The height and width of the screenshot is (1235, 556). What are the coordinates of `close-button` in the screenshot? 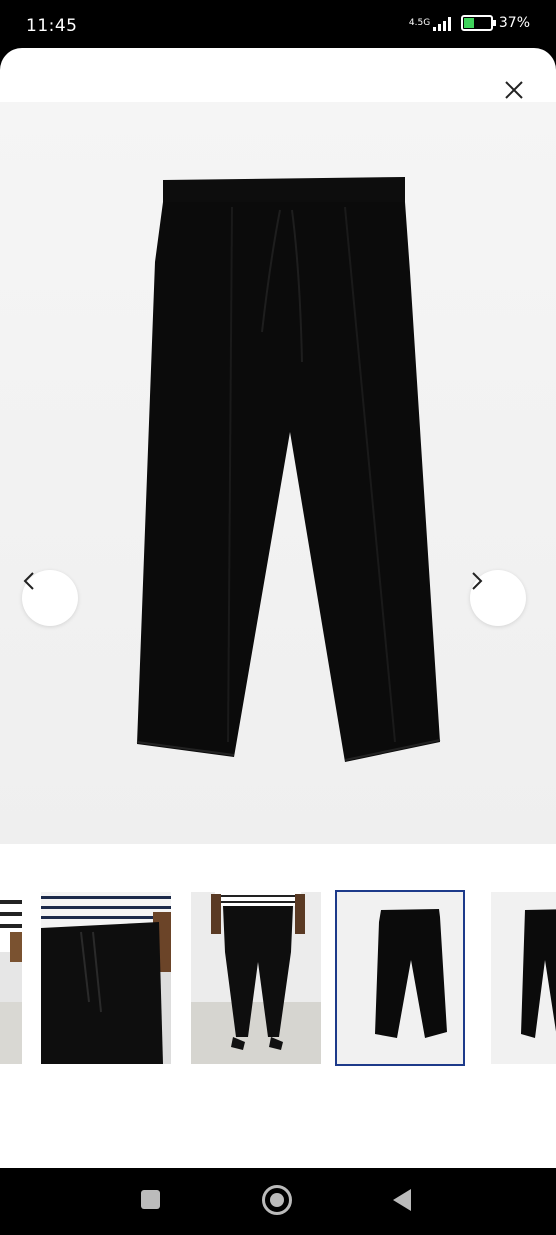 It's located at (514, 90).